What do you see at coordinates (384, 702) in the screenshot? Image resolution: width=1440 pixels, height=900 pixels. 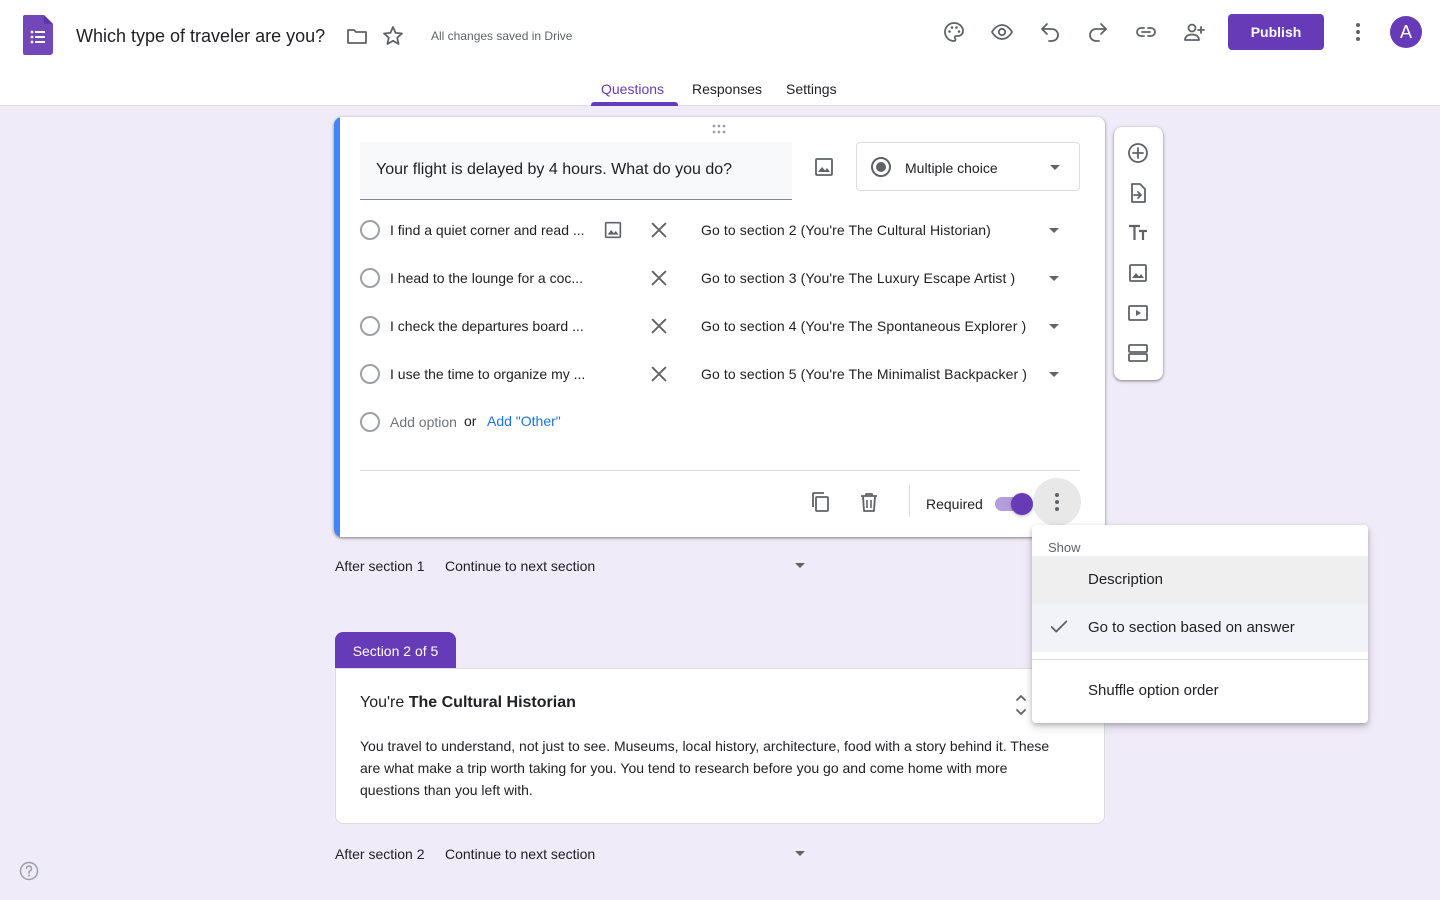 I see `section-title-prefix: You're` at bounding box center [384, 702].